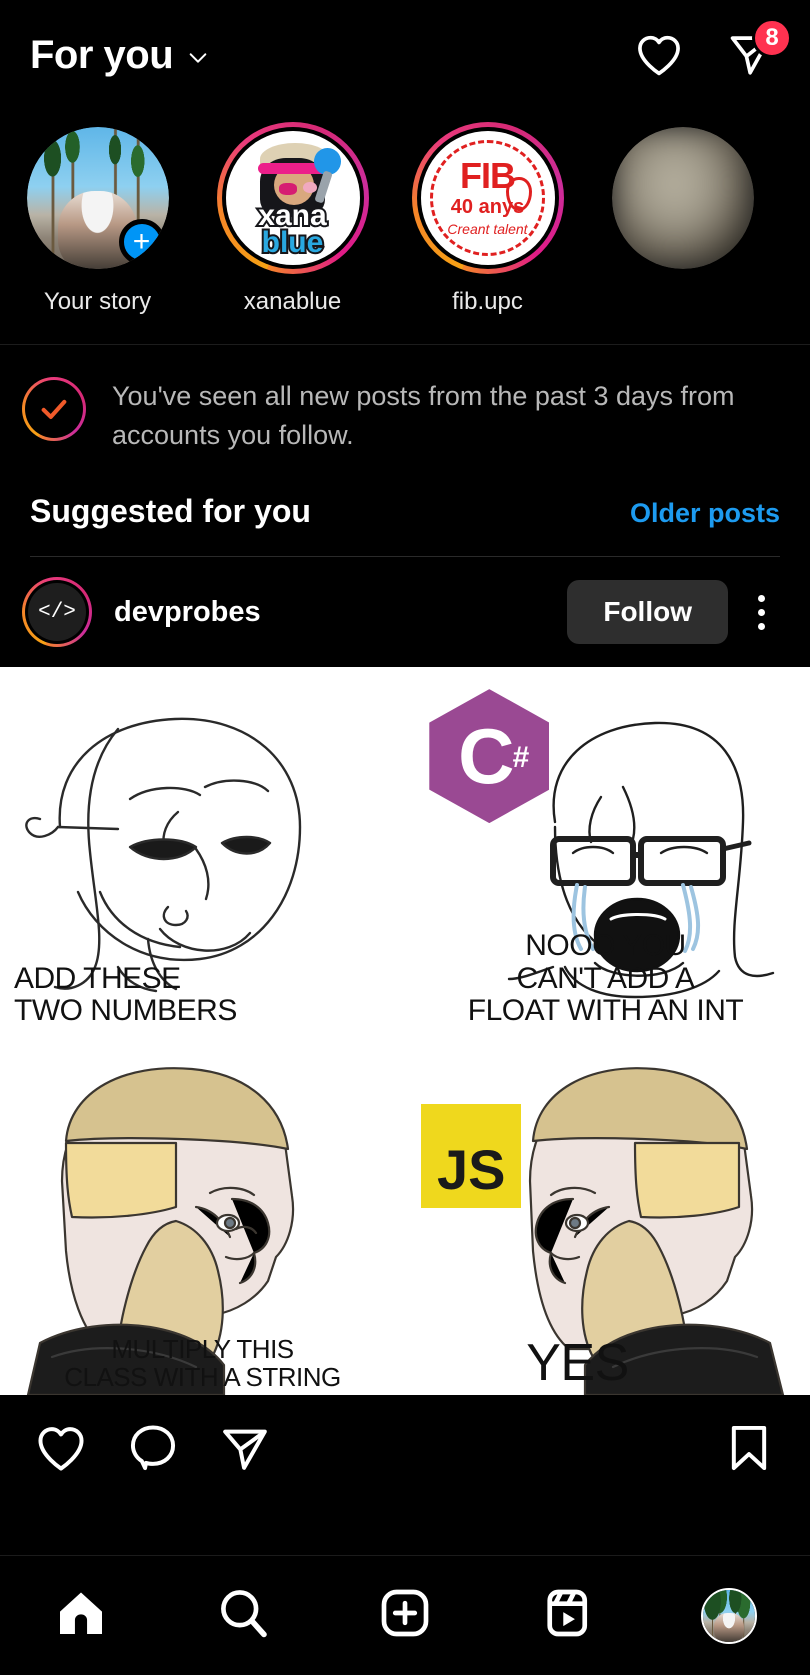  I want to click on app-header: For you 8, so click(405, 55).